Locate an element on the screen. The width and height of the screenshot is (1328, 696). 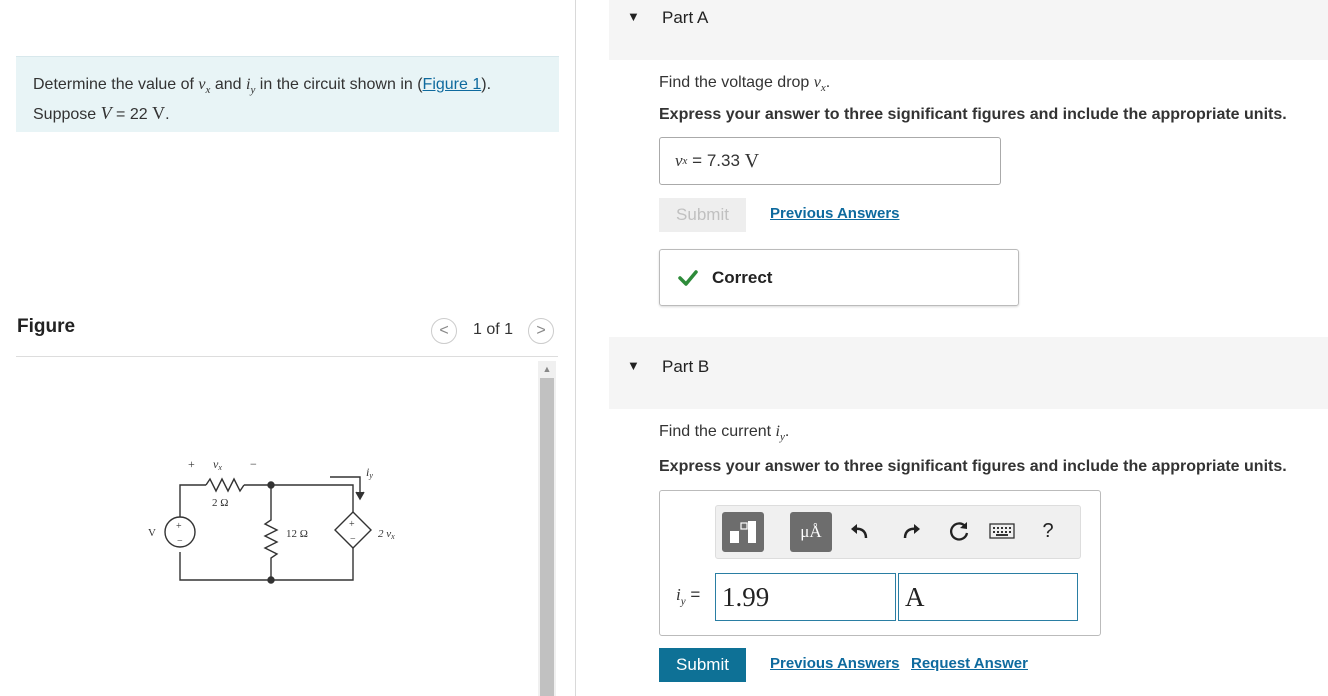
chevron-right-icon: > is located at coordinates (541, 330).